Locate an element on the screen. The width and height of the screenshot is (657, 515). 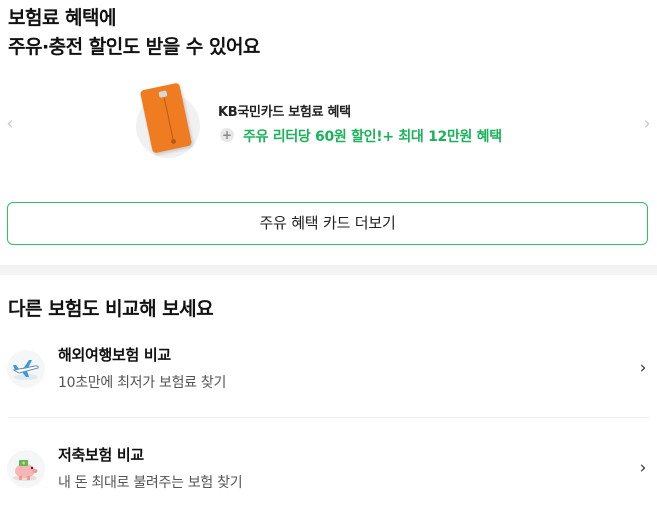
compare-section-title: 다른 보험도 비교해 보세요 is located at coordinates (111, 309).